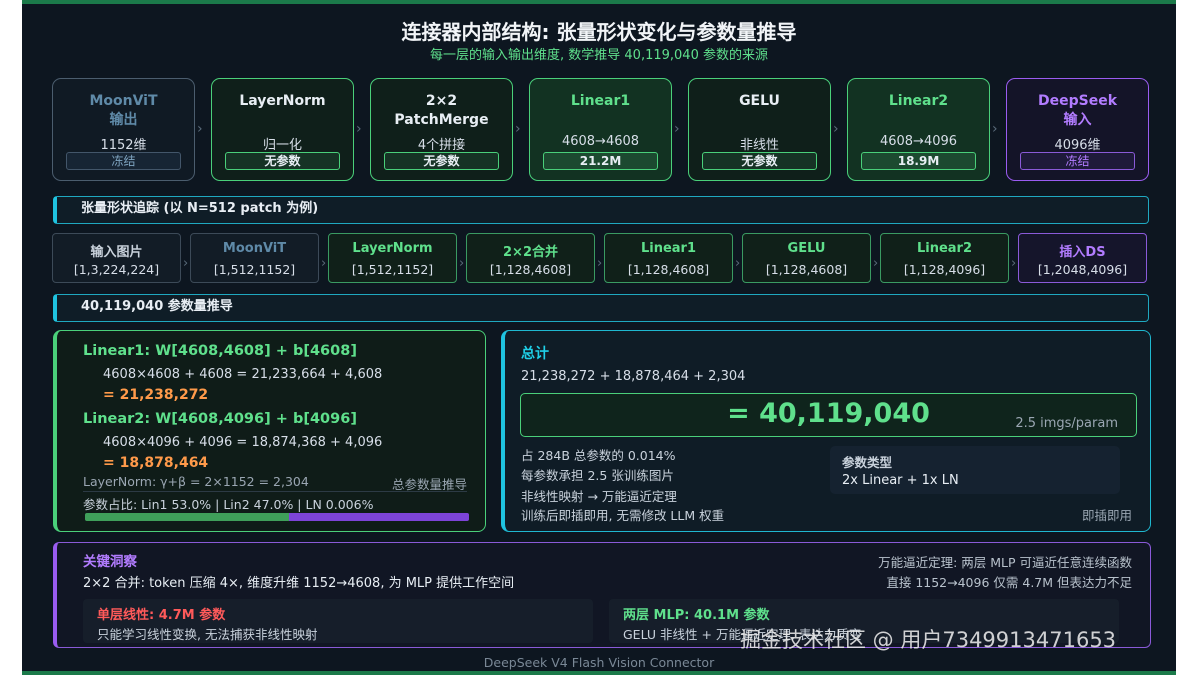  What do you see at coordinates (900, 480) in the screenshot?
I see `param-type-value: 2x Linear + 1x LN` at bounding box center [900, 480].